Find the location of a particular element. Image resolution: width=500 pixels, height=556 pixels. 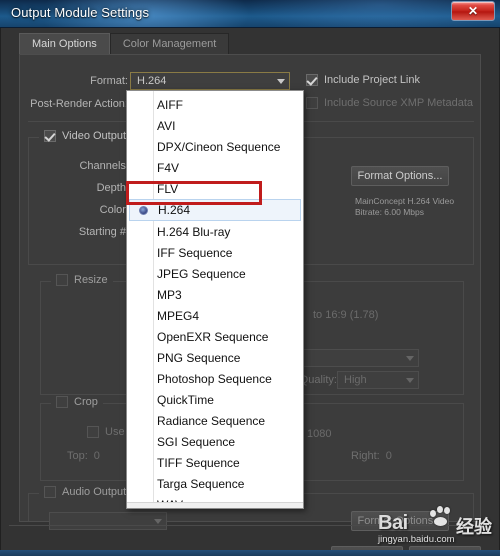

crop-legend: Crop is located at coordinates (77, 402).